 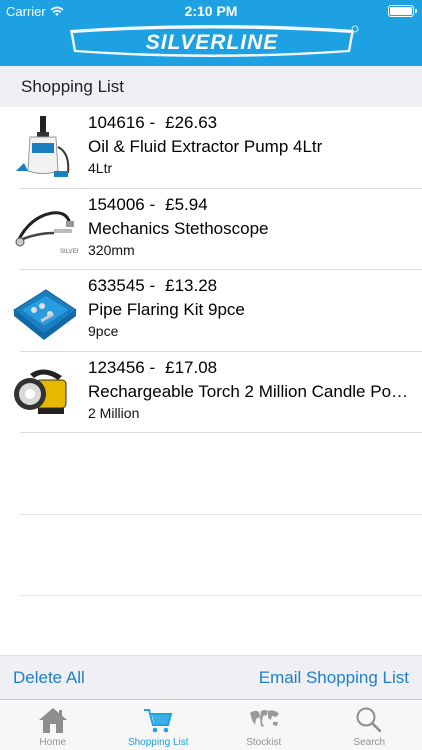 I want to click on home-icon, so click(x=52, y=720).